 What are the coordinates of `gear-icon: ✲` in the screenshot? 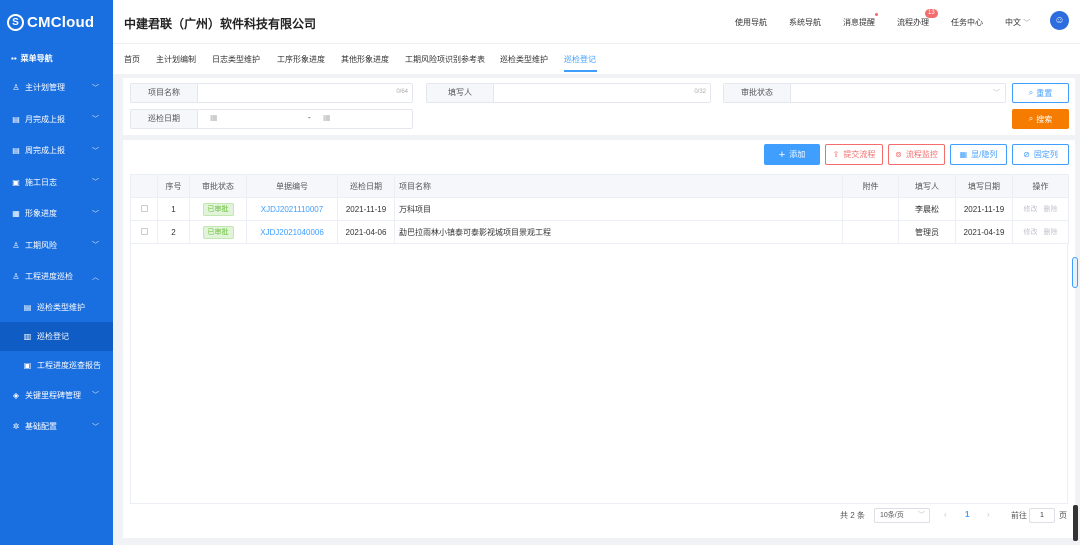 It's located at (16, 427).